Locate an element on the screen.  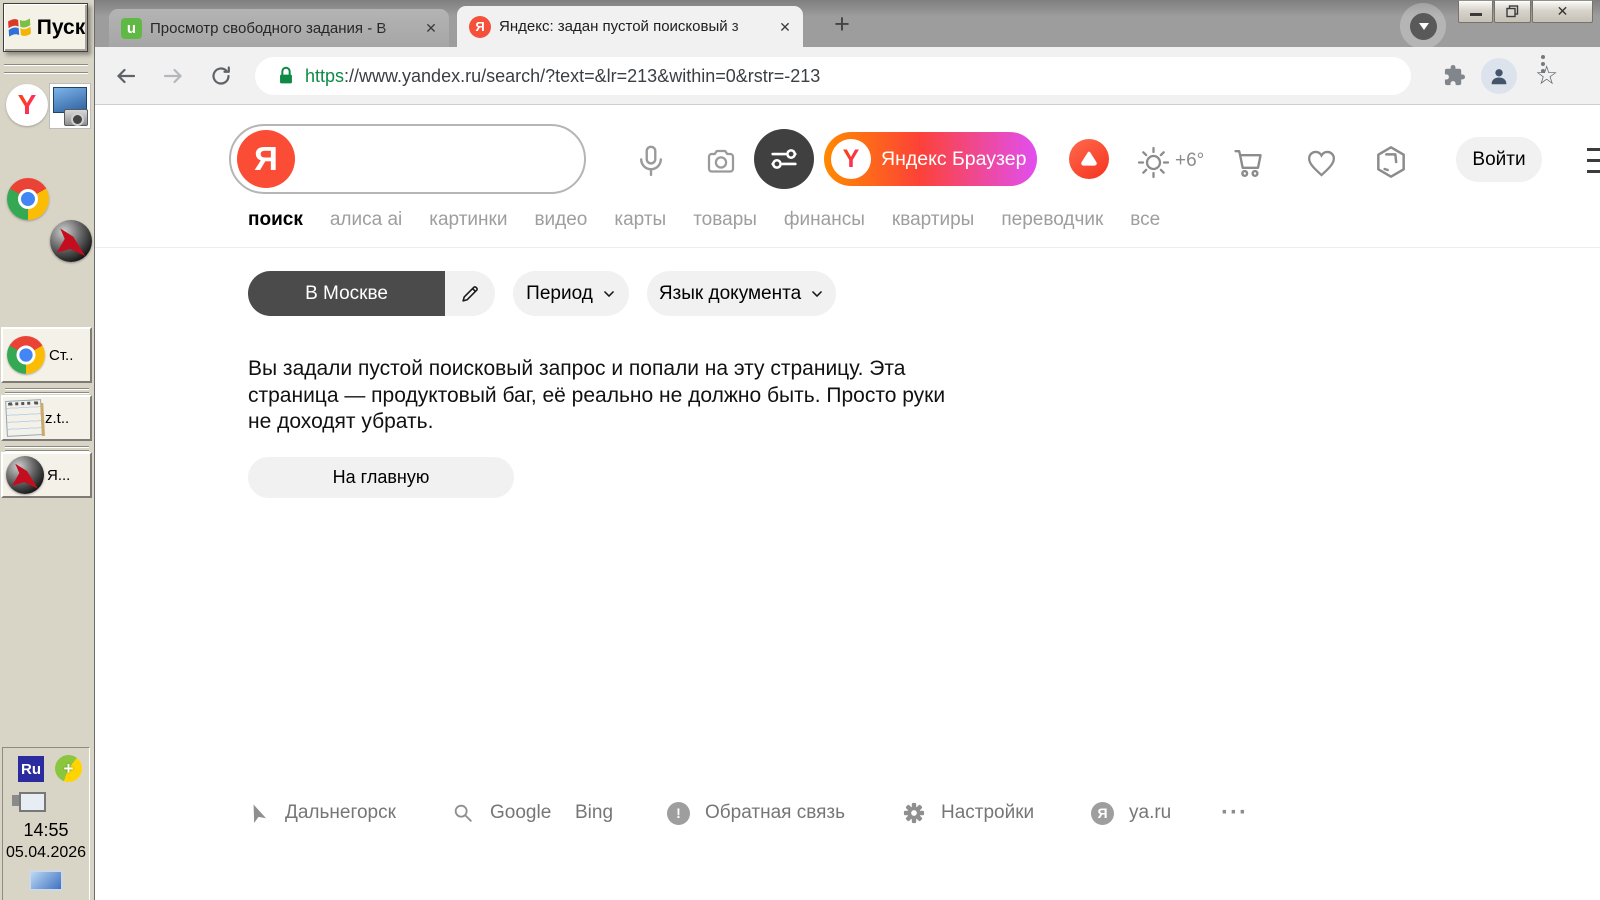
nav-tab-translate: переводчик is located at coordinates (1052, 220).